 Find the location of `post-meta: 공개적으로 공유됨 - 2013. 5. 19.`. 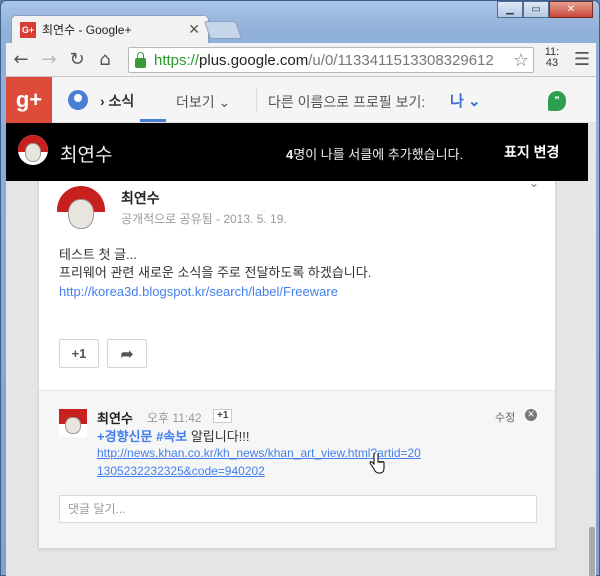

post-meta: 공개적으로 공유됨 - 2013. 5. 19. is located at coordinates (204, 219).